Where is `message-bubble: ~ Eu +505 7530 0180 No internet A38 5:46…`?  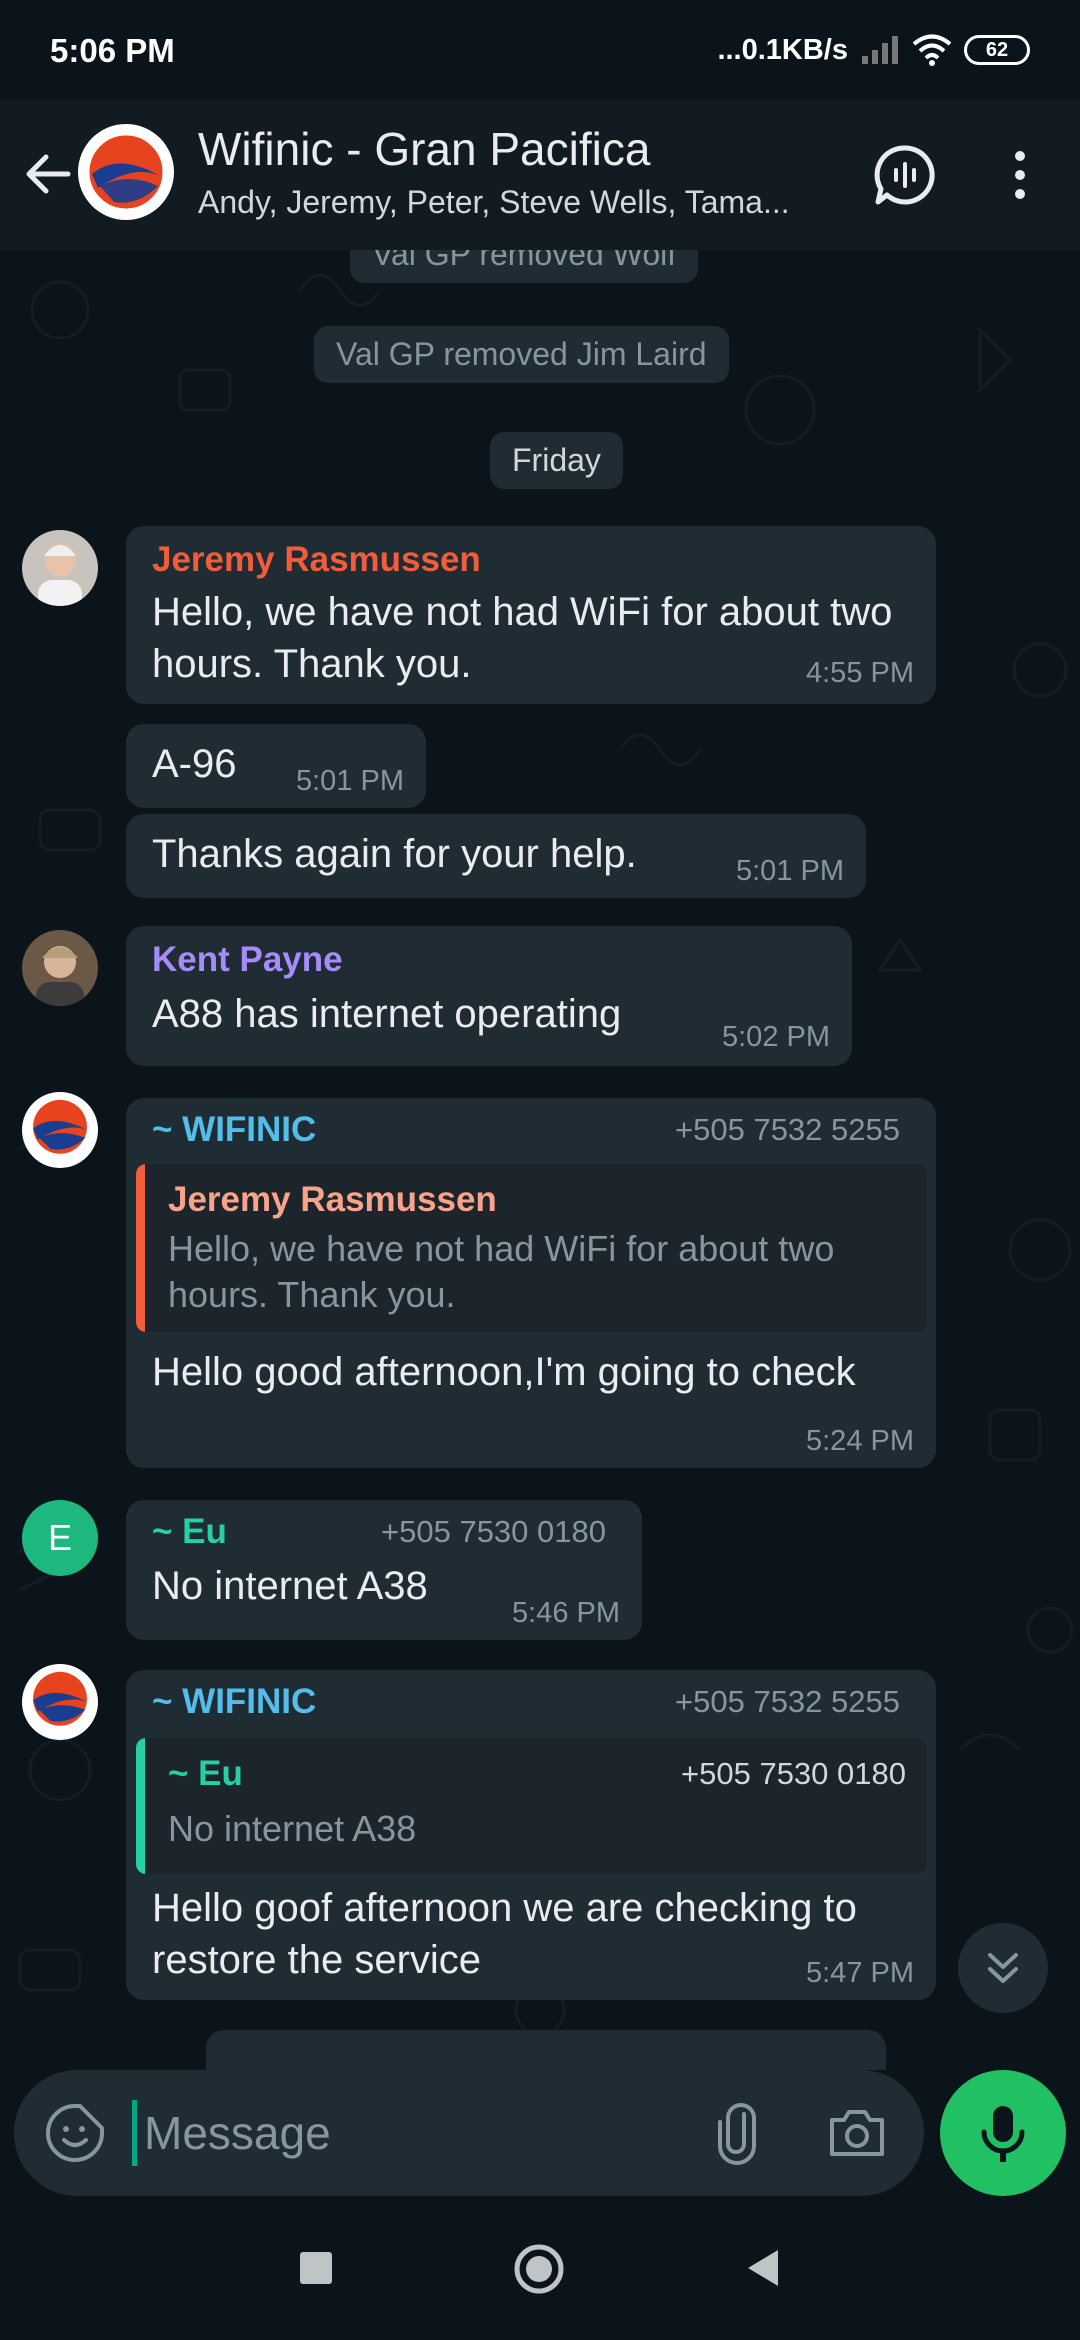 message-bubble: ~ Eu +505 7530 0180 No internet A38 5:46… is located at coordinates (384, 1570).